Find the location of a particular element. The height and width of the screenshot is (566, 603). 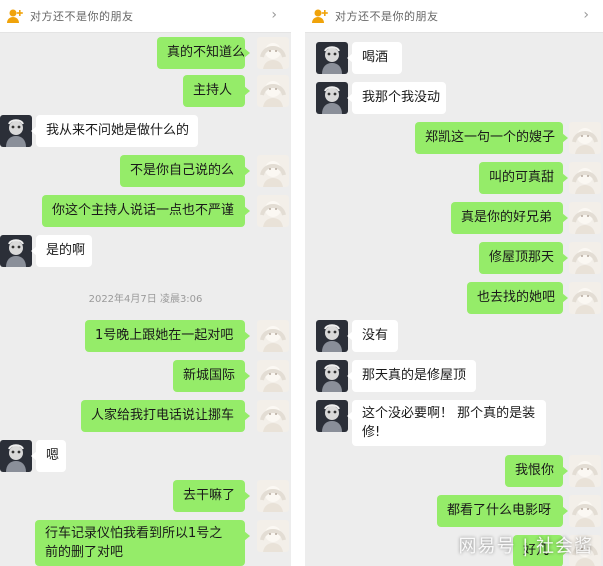

message-row: 1号晚上跟她在一起对吧 is located at coordinates (145, 336).